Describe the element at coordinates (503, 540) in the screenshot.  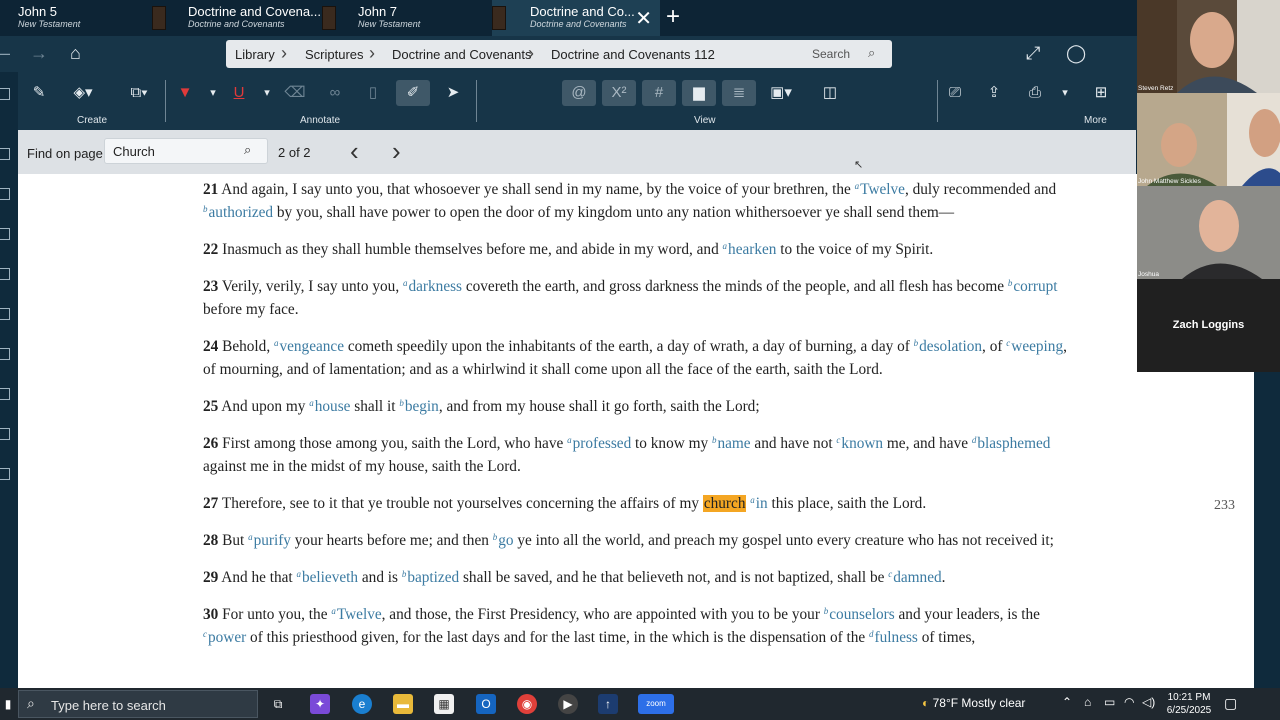
I see `footnote-link: bgo` at that location.